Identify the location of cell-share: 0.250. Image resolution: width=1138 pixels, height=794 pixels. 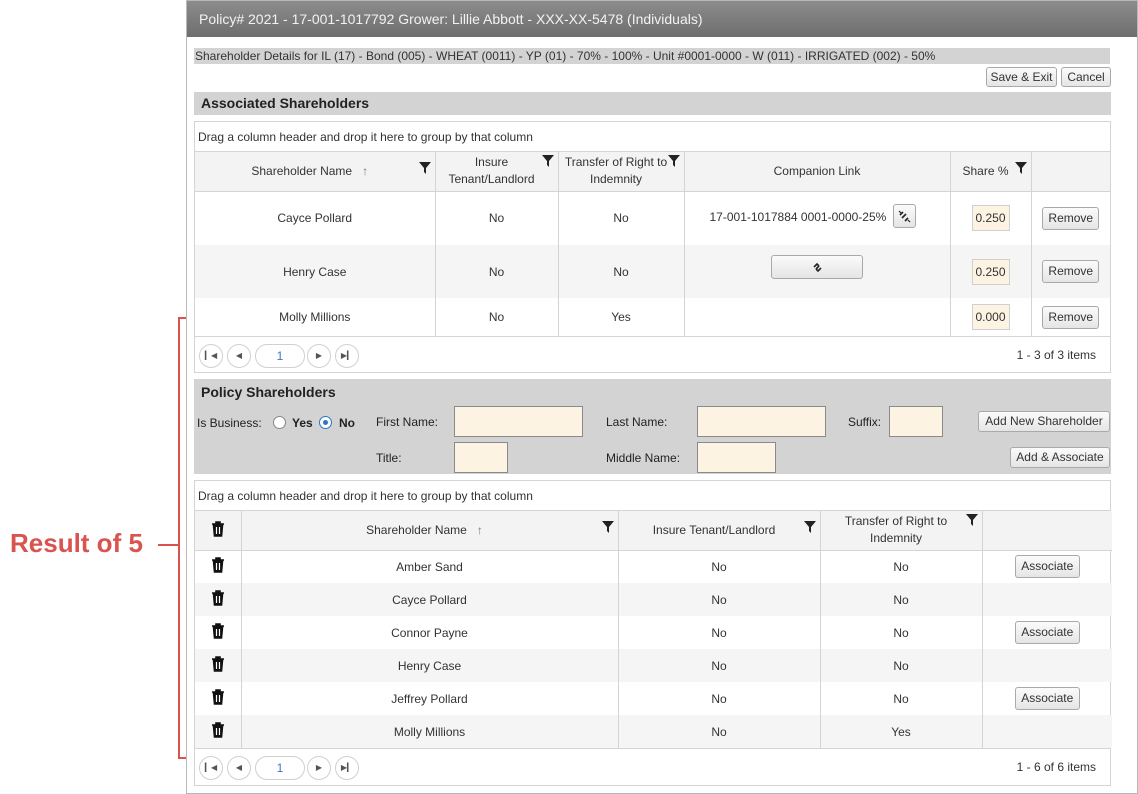
(991, 218).